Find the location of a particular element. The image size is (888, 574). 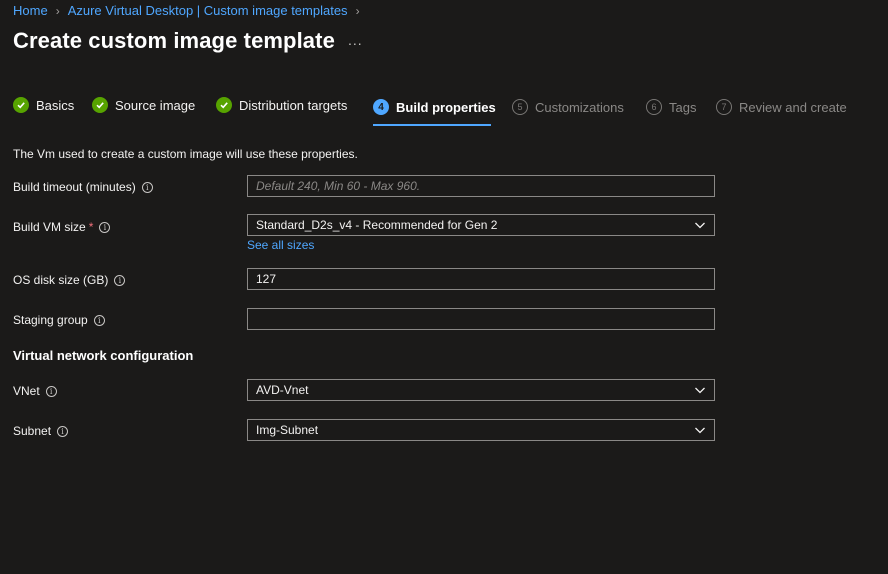

step-number-icon: 4 is located at coordinates (381, 107).